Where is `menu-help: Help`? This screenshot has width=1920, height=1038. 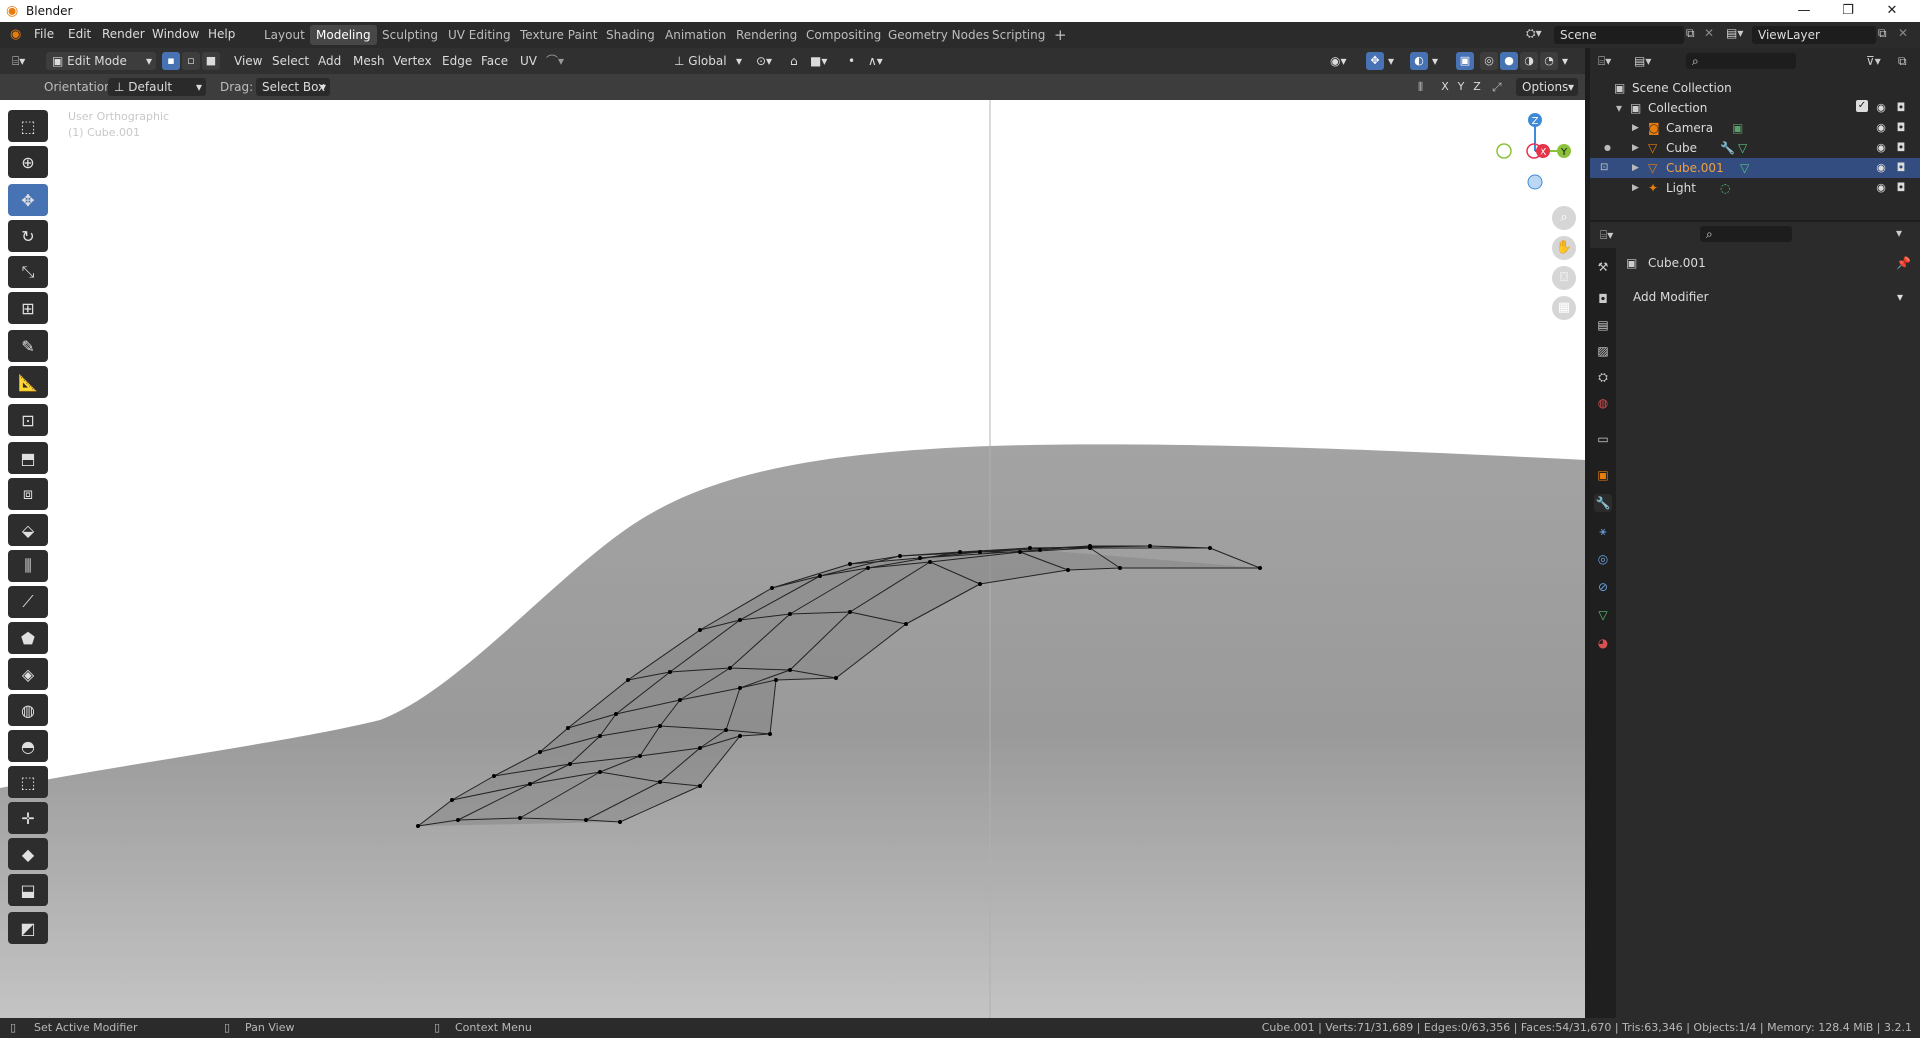 menu-help: Help is located at coordinates (221, 34).